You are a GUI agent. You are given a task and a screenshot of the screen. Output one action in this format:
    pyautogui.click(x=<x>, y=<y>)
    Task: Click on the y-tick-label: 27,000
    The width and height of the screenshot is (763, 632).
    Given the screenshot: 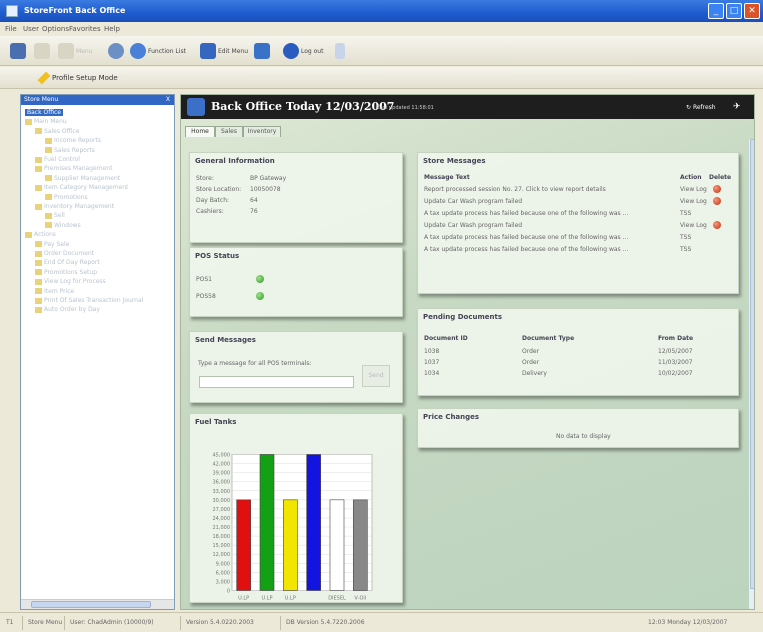 What is the action you would take?
    pyautogui.click(x=222, y=510)
    